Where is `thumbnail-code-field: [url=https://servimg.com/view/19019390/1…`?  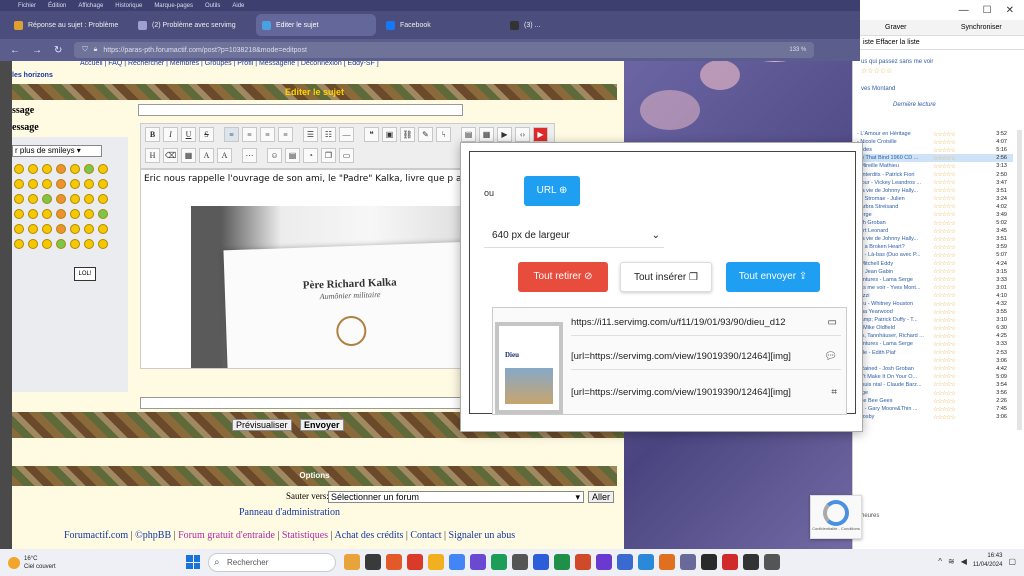
thumbnail-code-field: [url=https://servimg.com/view/19019390/1… is located at coordinates (706, 393).